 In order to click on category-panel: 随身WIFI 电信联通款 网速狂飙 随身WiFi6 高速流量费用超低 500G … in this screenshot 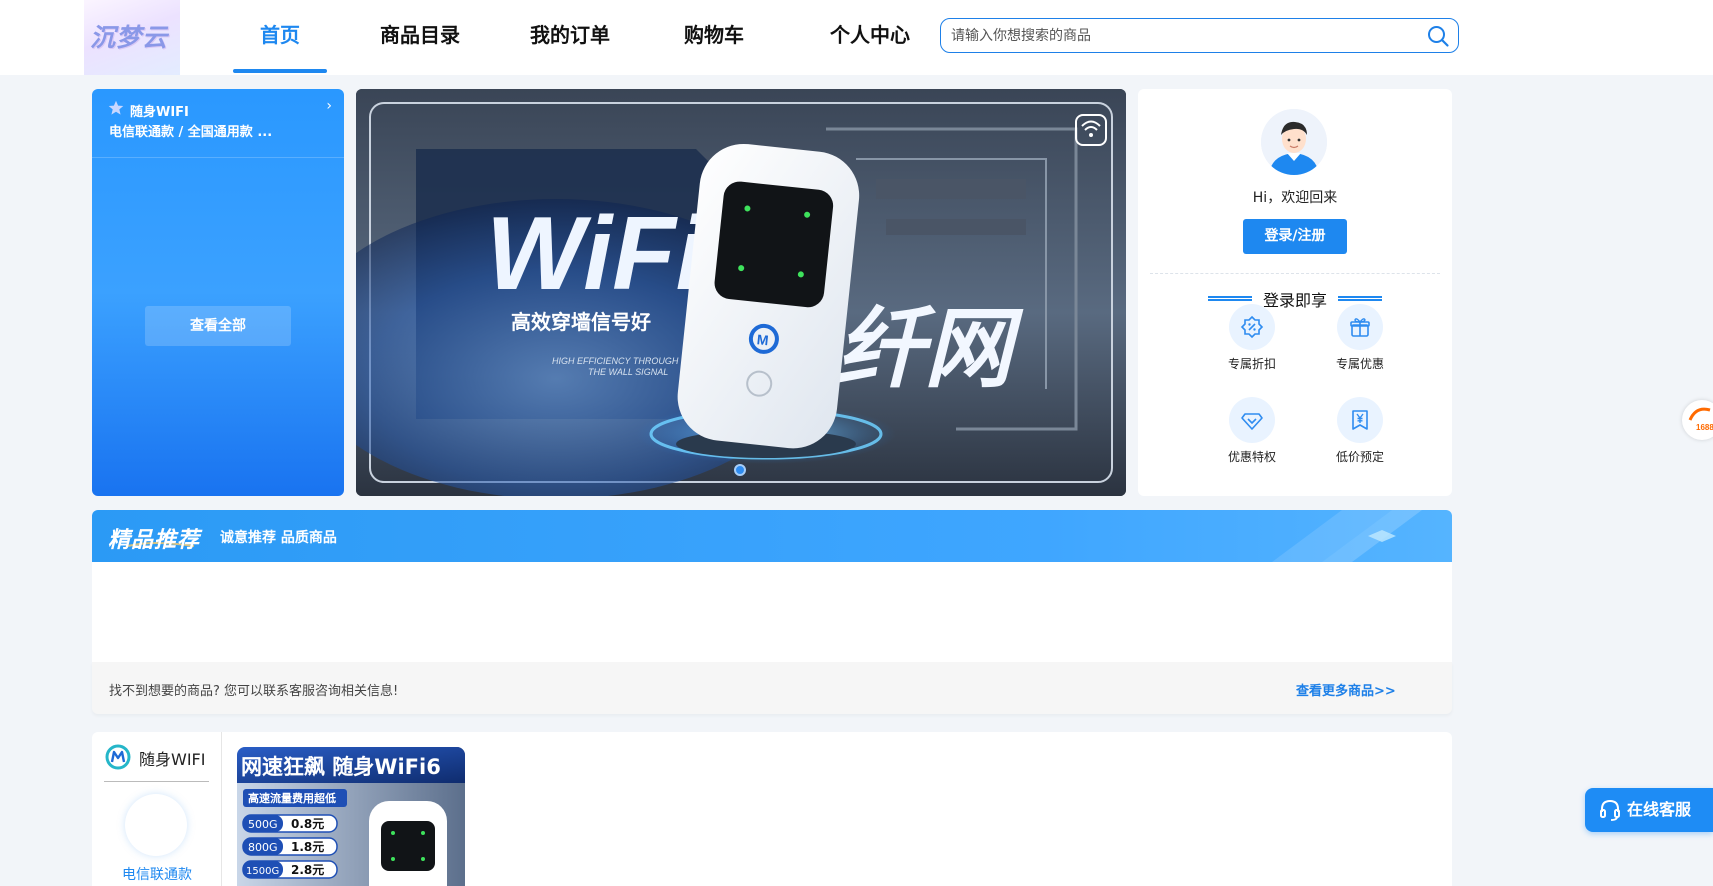, I will do `click(772, 809)`.